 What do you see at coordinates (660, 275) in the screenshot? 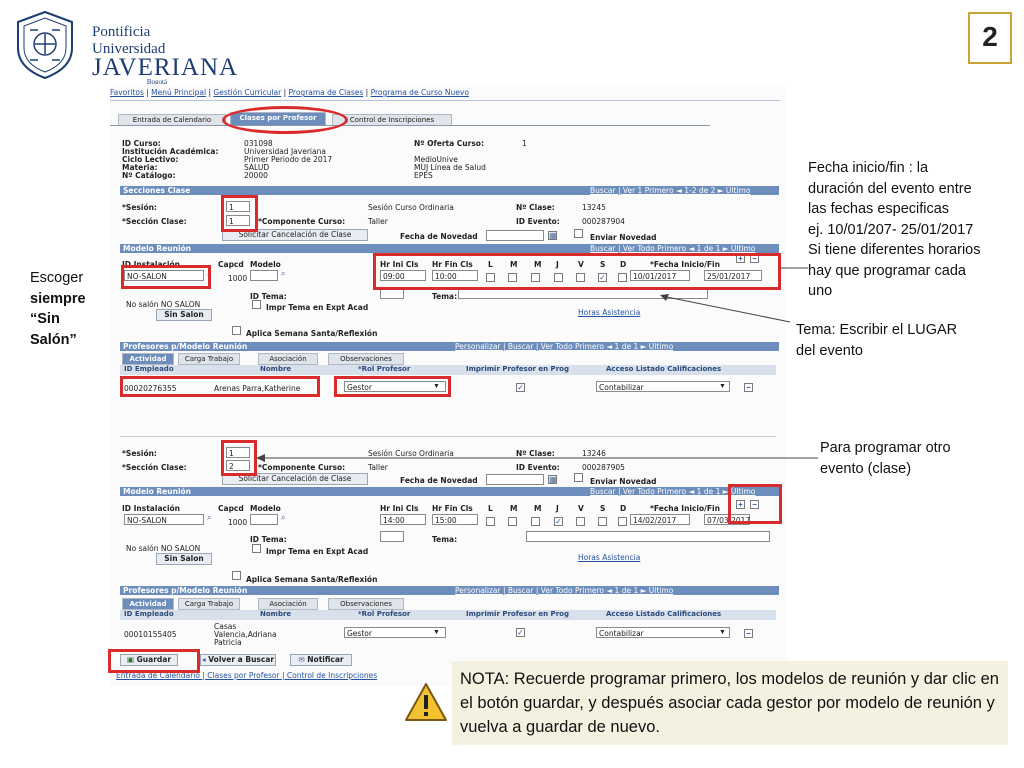
I see `fecha-inicio-input: 10/01/2017` at bounding box center [660, 275].